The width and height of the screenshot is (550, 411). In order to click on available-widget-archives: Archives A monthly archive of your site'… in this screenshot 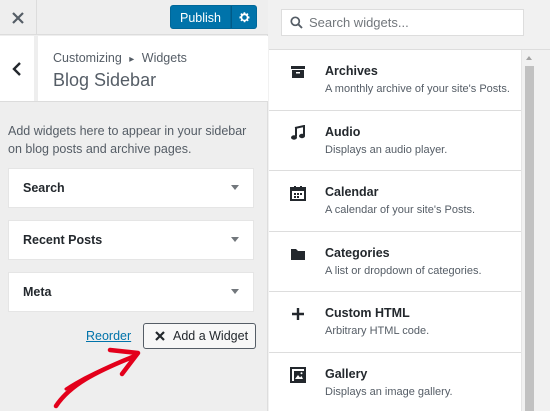, I will do `click(395, 80)`.